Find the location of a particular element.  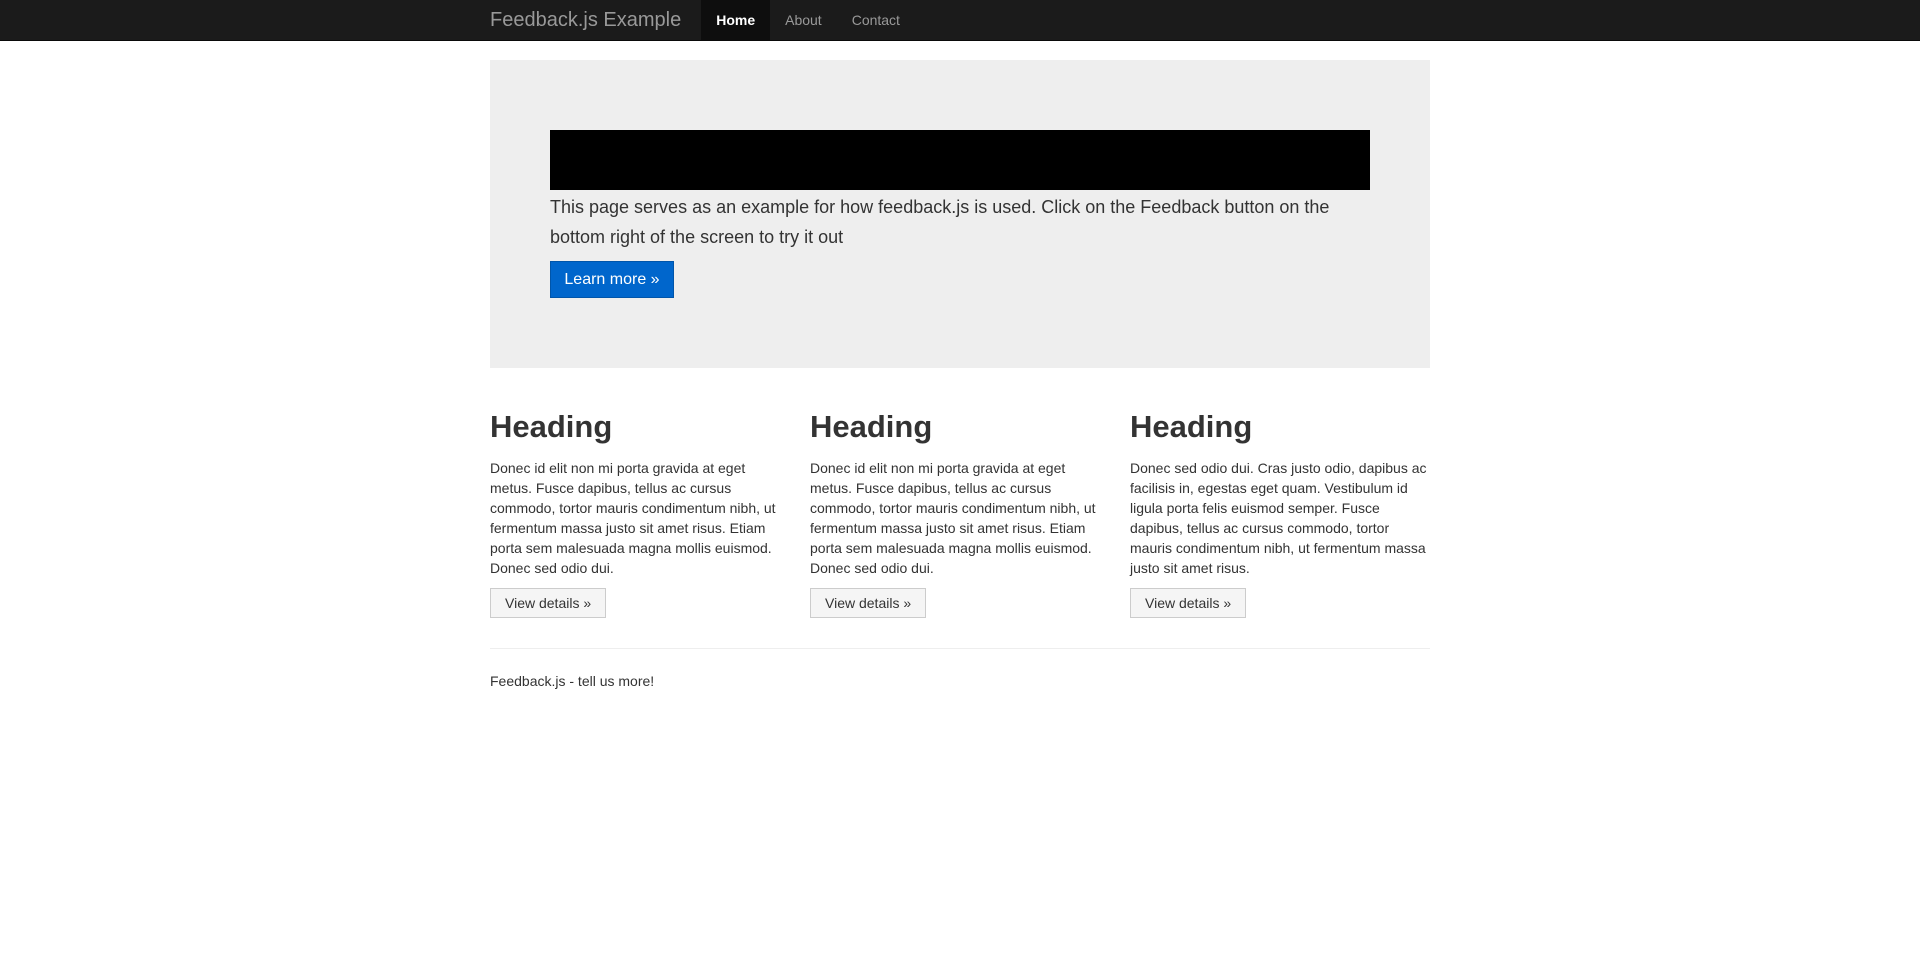

brand-link: Feedback.js Example is located at coordinates (595, 20).